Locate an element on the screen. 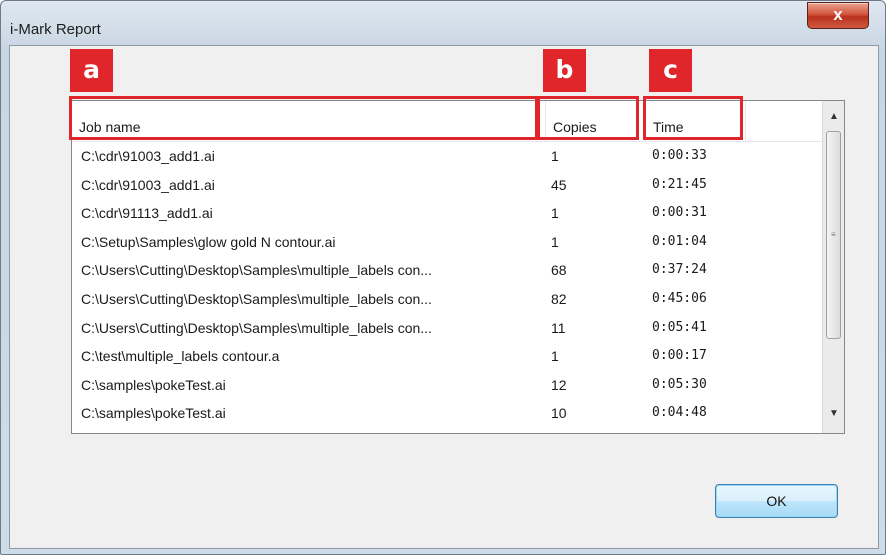  window-title: i-Mark Report is located at coordinates (55, 29).